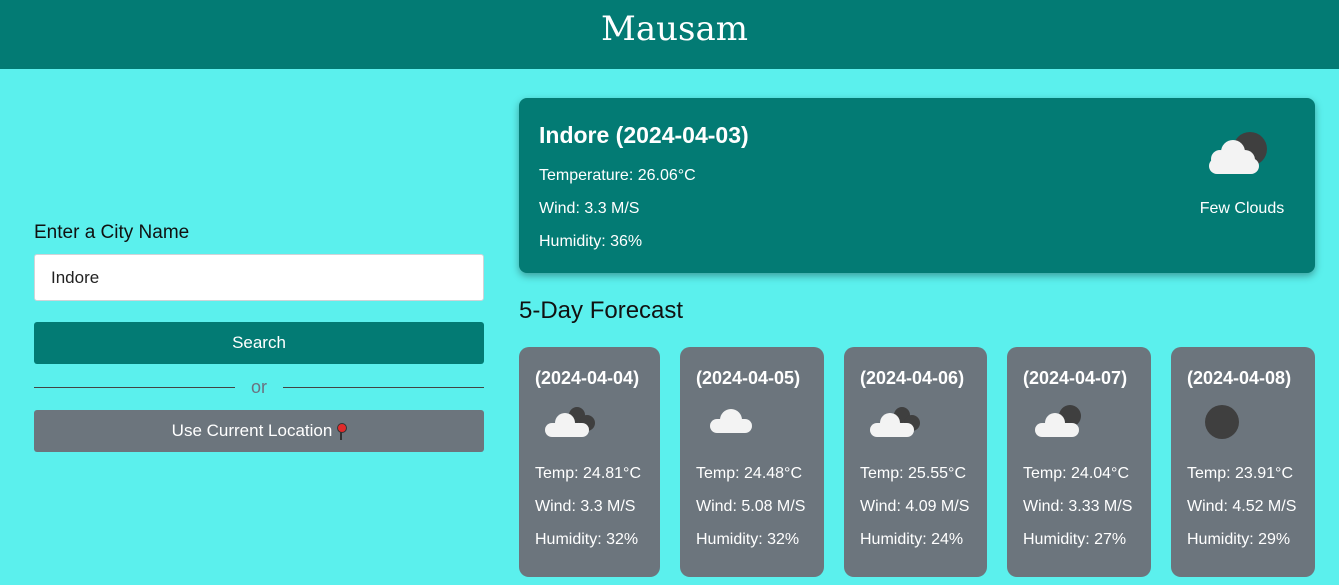 The height and width of the screenshot is (585, 1339). I want to click on current-temperature: Temperature: 26.06°C, so click(617, 175).